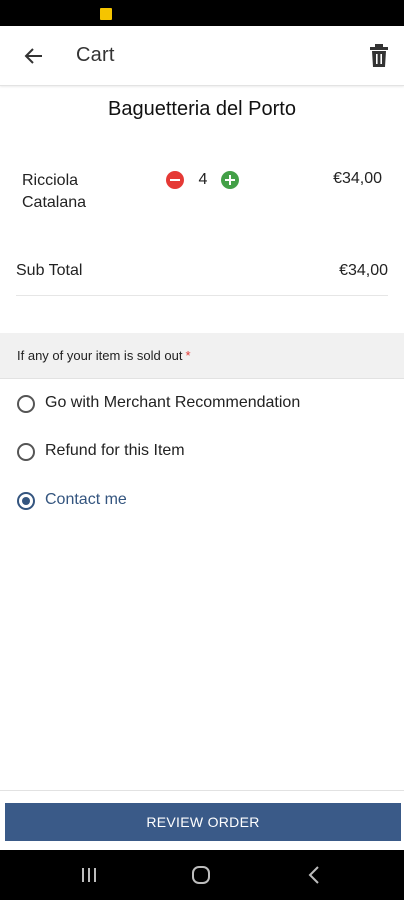  Describe the element at coordinates (95, 55) in the screenshot. I see `page-title: Cart` at that location.